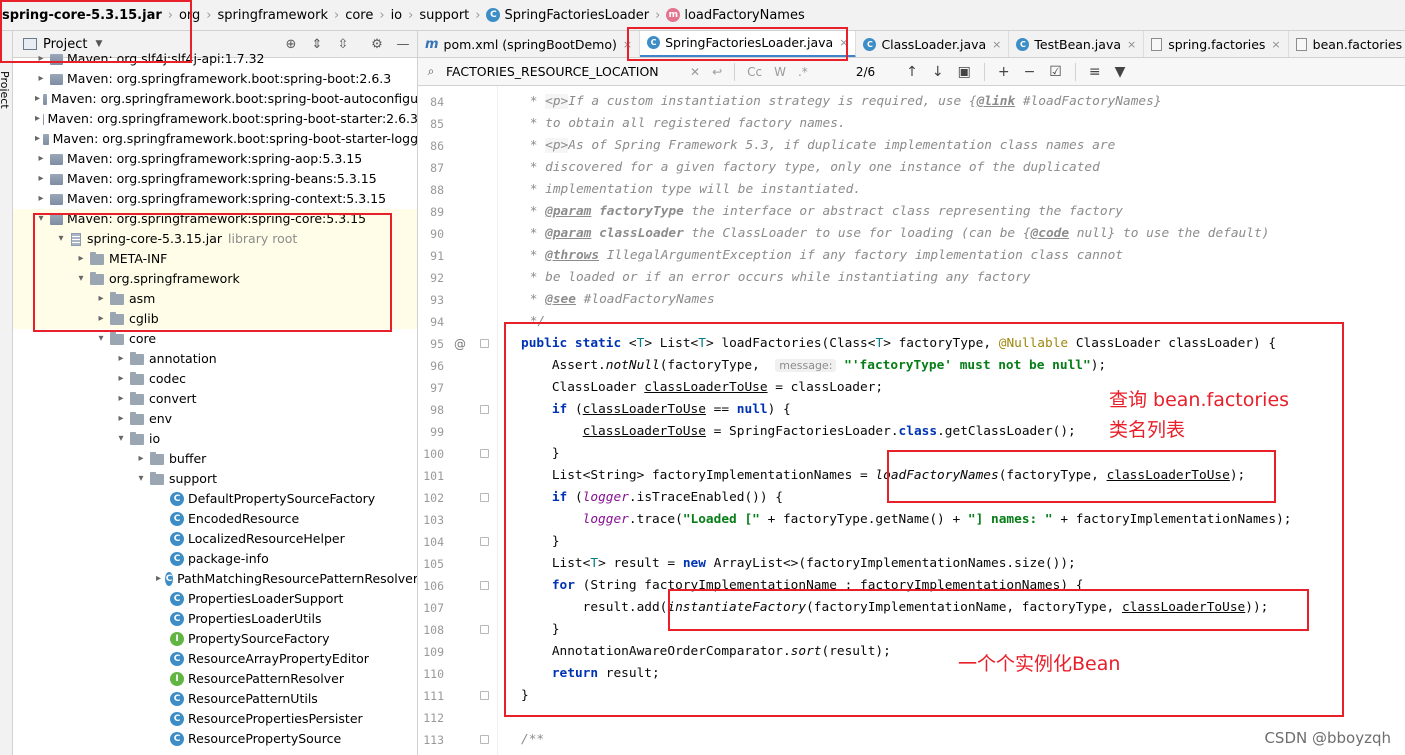 The height and width of the screenshot is (755, 1405). What do you see at coordinates (215, 259) in the screenshot?
I see `tree-item: ▸ META-INF` at bounding box center [215, 259].